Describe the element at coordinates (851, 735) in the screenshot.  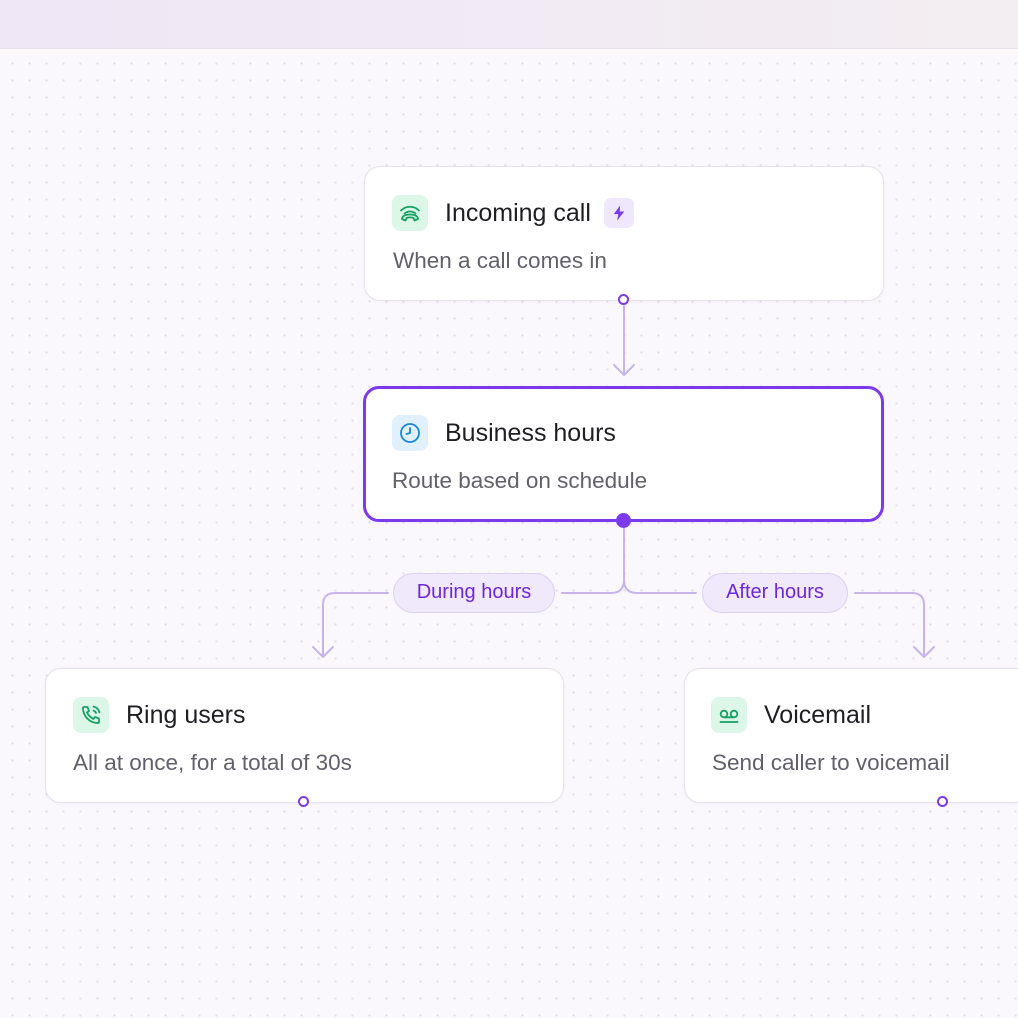
I see `node-voicemail: Voicemail Send caller to voicemail` at that location.